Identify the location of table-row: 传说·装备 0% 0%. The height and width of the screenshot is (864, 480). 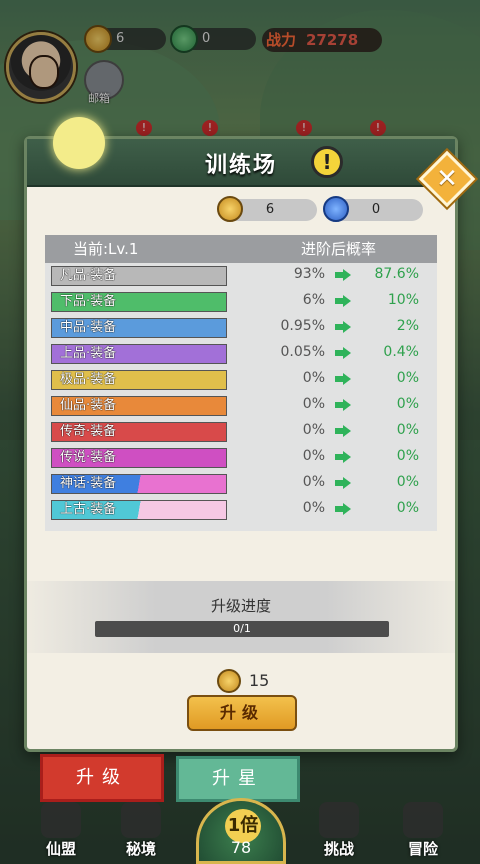
(241, 458).